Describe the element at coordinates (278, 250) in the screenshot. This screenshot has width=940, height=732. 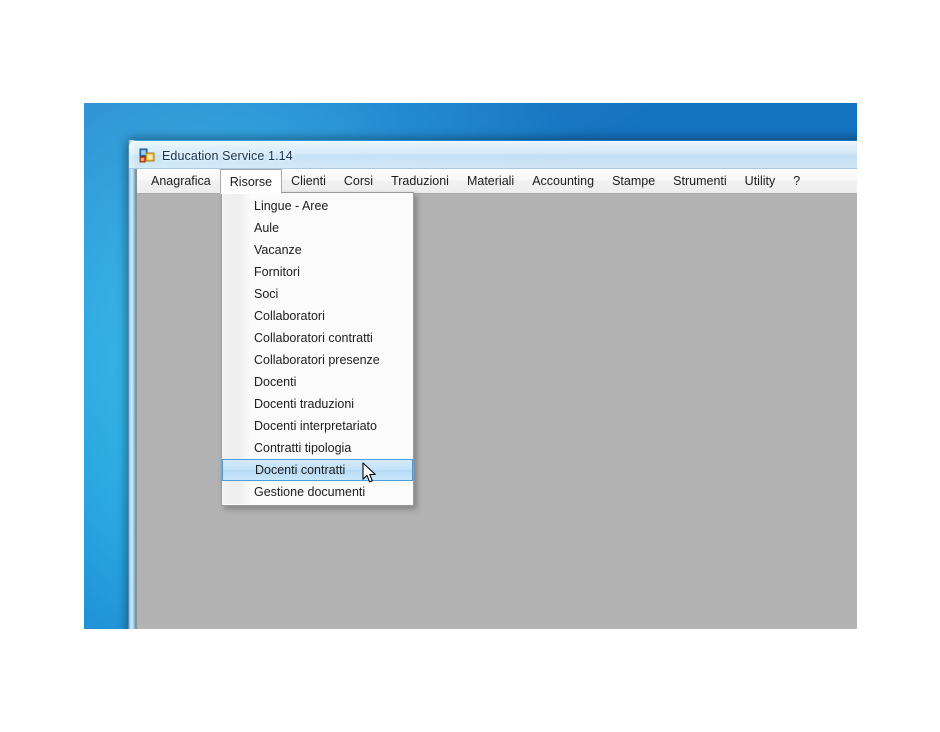
I see `menu-item-vacanze-label: Vacanze` at that location.